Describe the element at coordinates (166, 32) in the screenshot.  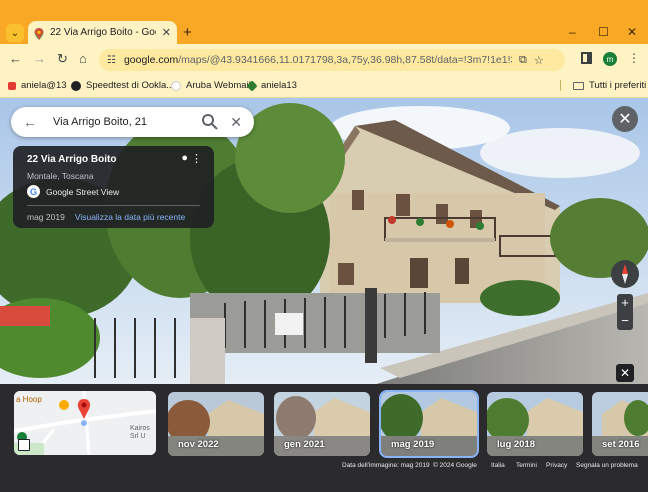
I see `tab-close-icon: ✕` at that location.